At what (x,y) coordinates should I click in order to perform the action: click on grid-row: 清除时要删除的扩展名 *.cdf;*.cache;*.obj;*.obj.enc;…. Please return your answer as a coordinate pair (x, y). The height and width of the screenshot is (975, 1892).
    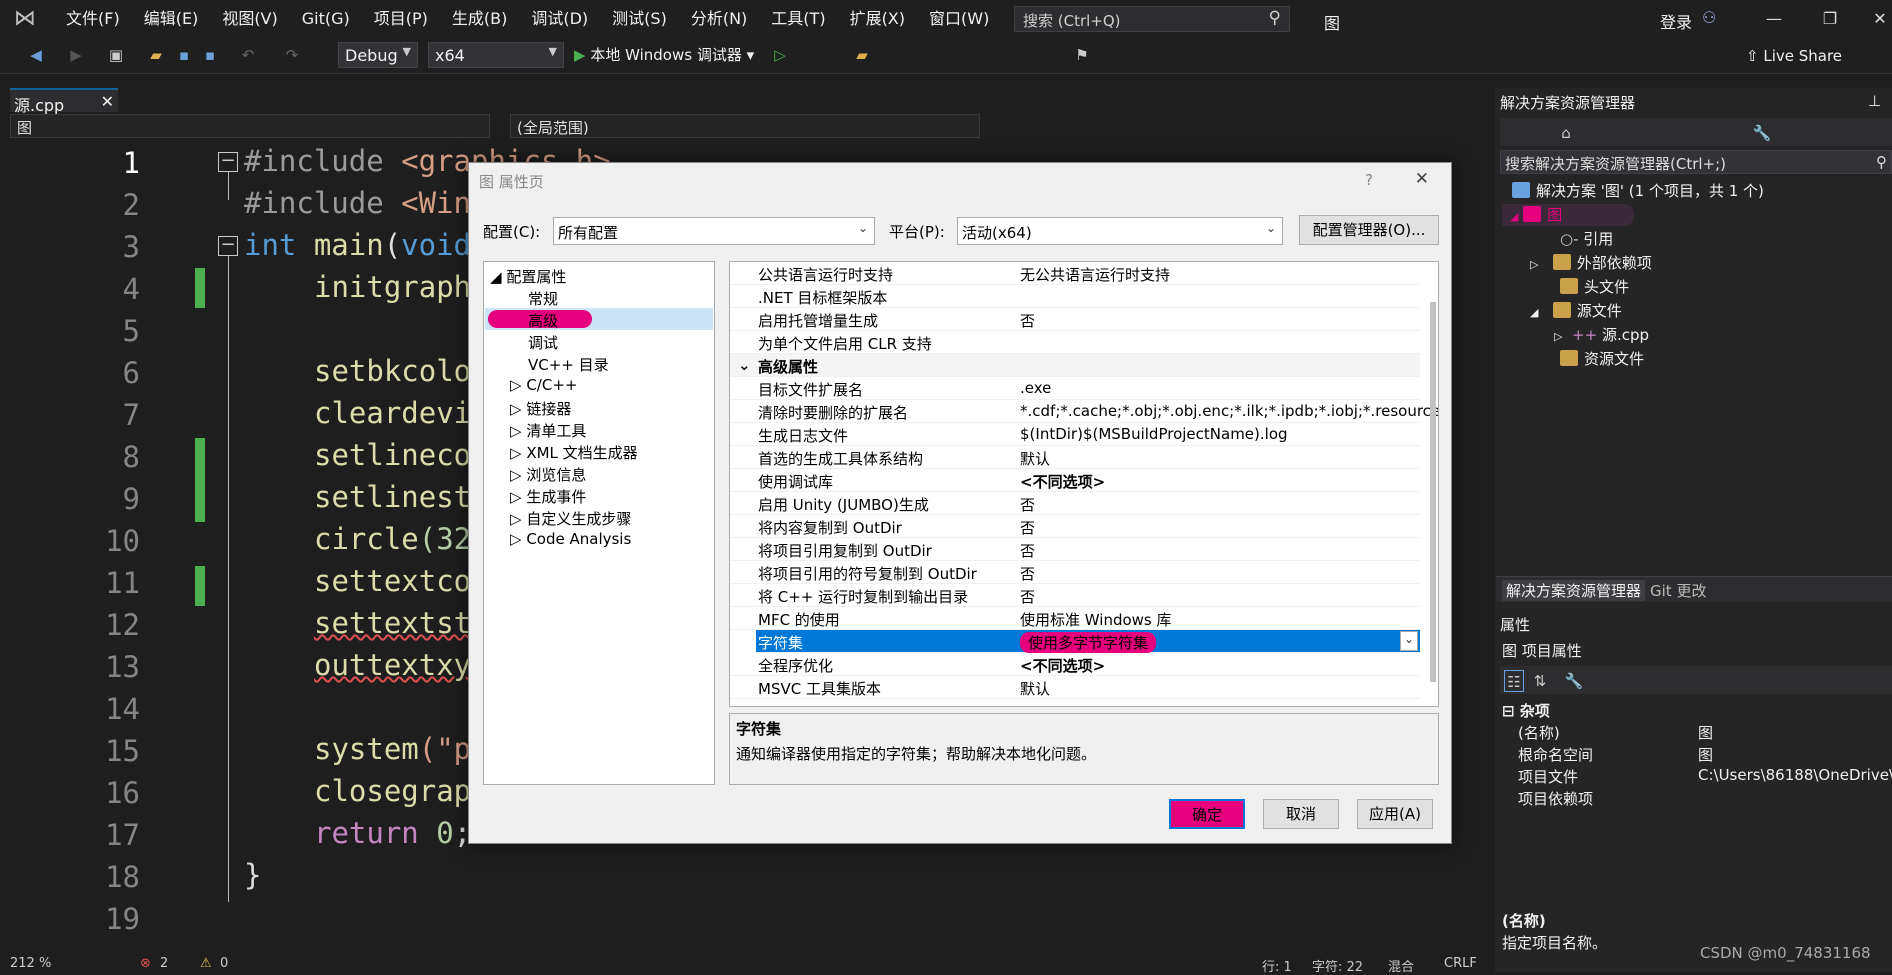
    Looking at the image, I should click on (1084, 411).